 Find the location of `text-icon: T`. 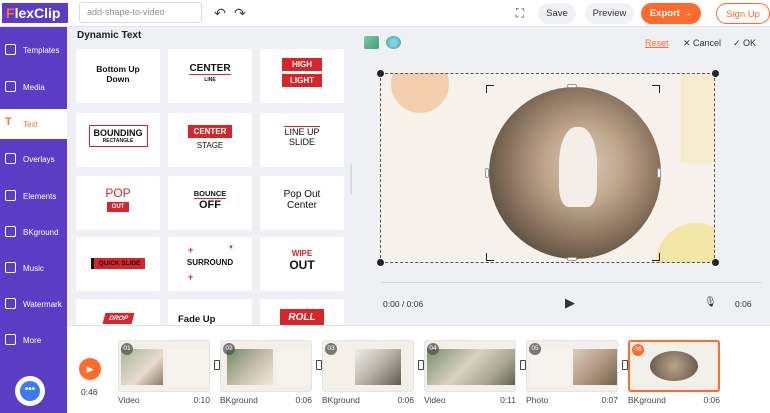

text-icon: T is located at coordinates (8, 122).